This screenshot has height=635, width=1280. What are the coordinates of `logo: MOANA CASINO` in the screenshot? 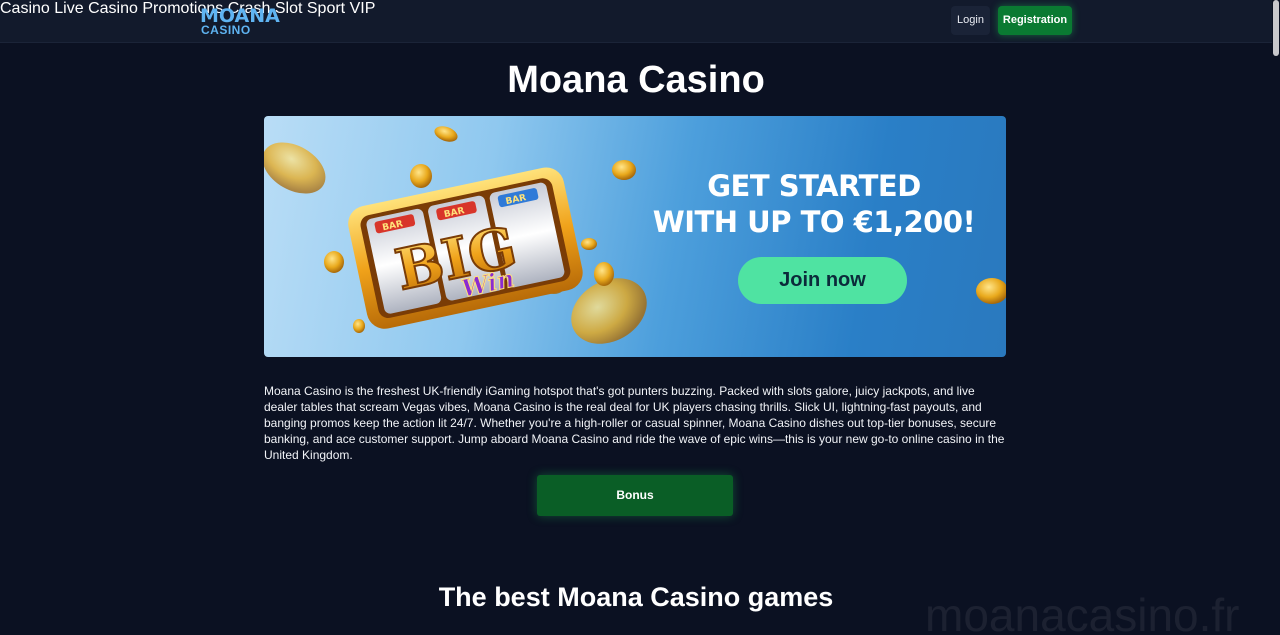 It's located at (240, 22).